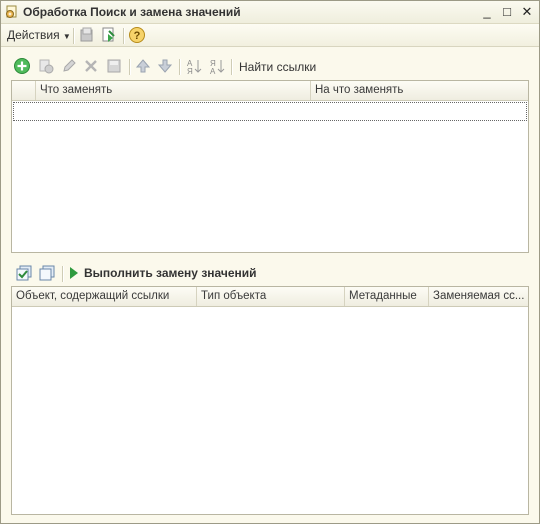 The width and height of the screenshot is (540, 524). What do you see at coordinates (387, 296) in the screenshot?
I see `column-header-metadata: Метаданные` at bounding box center [387, 296].